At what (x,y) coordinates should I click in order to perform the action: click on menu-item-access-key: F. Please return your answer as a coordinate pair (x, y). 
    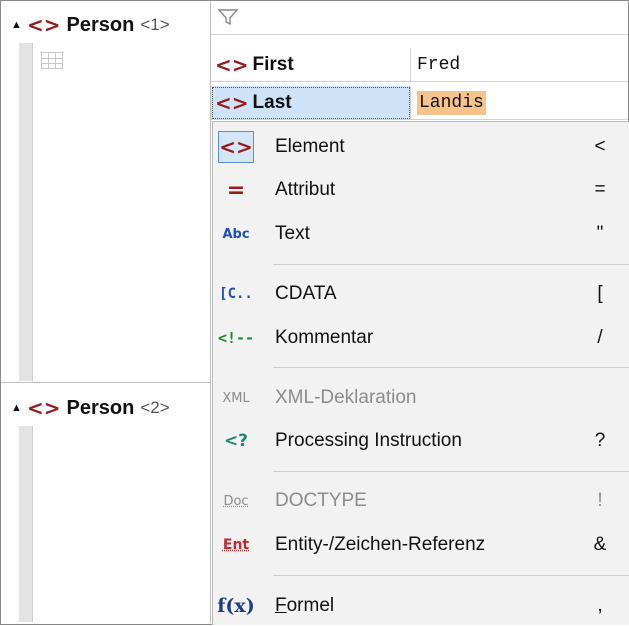
    Looking at the image, I should click on (281, 605).